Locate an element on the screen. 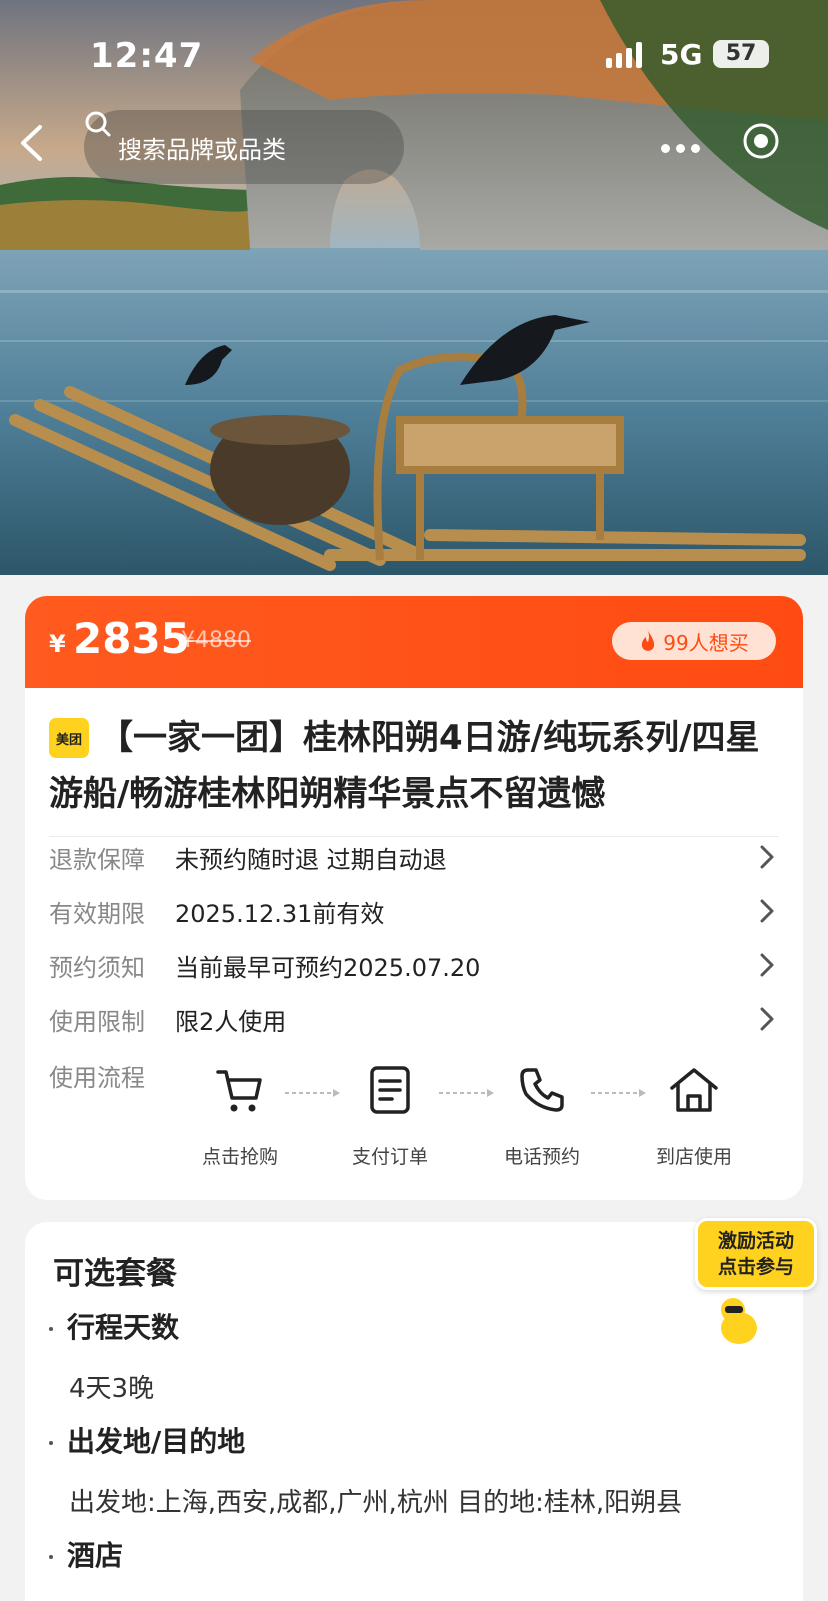 The height and width of the screenshot is (1601, 828). flow-label: 使用流程 is located at coordinates (97, 1078).